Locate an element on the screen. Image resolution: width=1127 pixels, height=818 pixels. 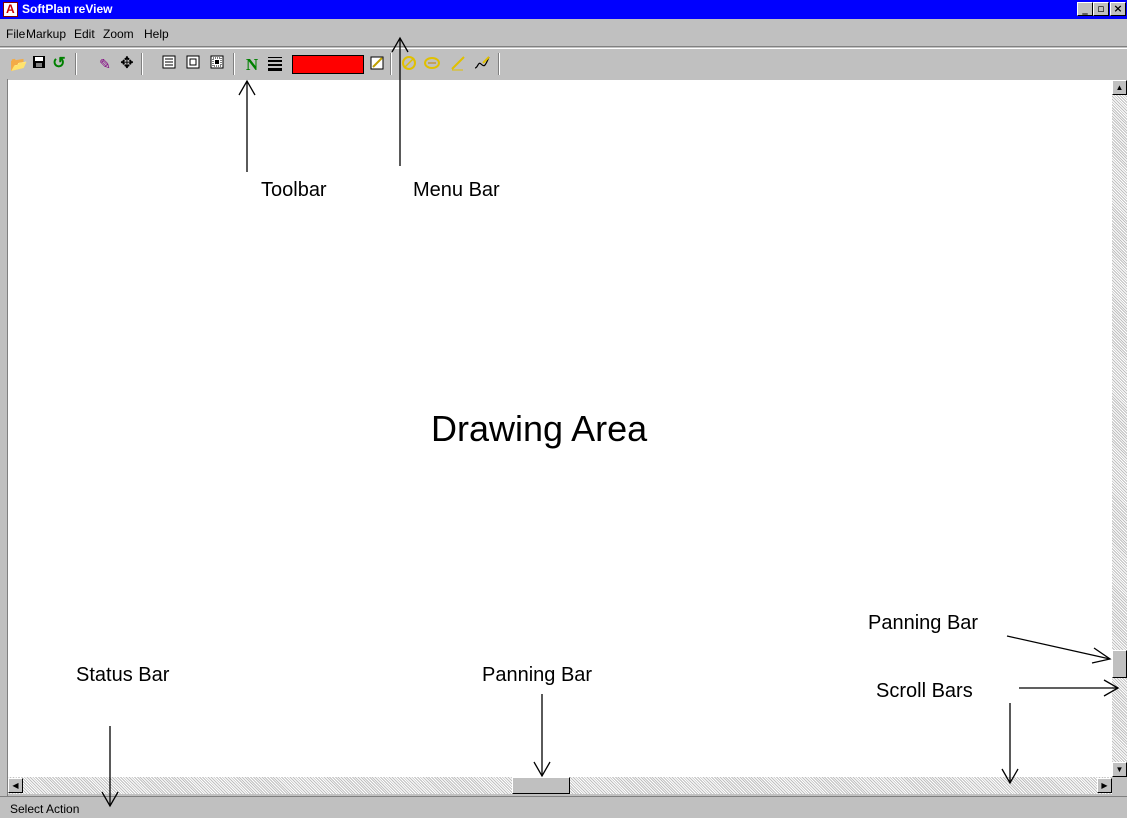
status-text: Select Action is located at coordinates (45, 809).